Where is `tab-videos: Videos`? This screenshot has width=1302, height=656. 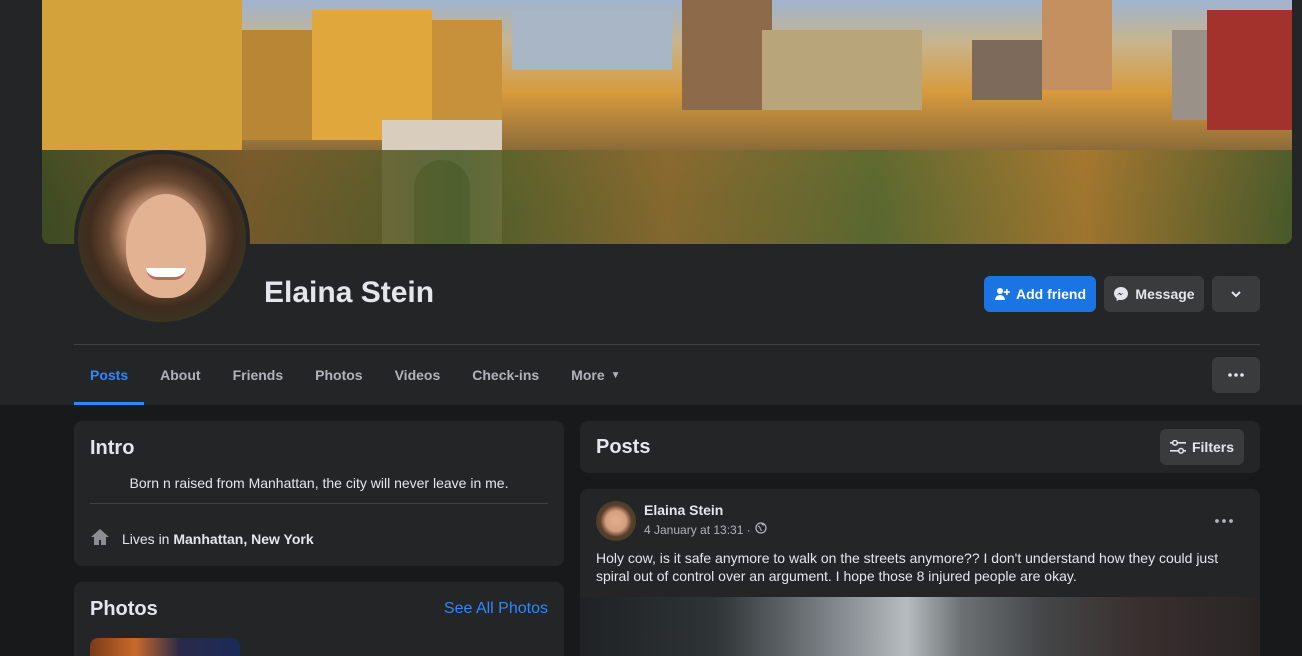 tab-videos: Videos is located at coordinates (418, 375).